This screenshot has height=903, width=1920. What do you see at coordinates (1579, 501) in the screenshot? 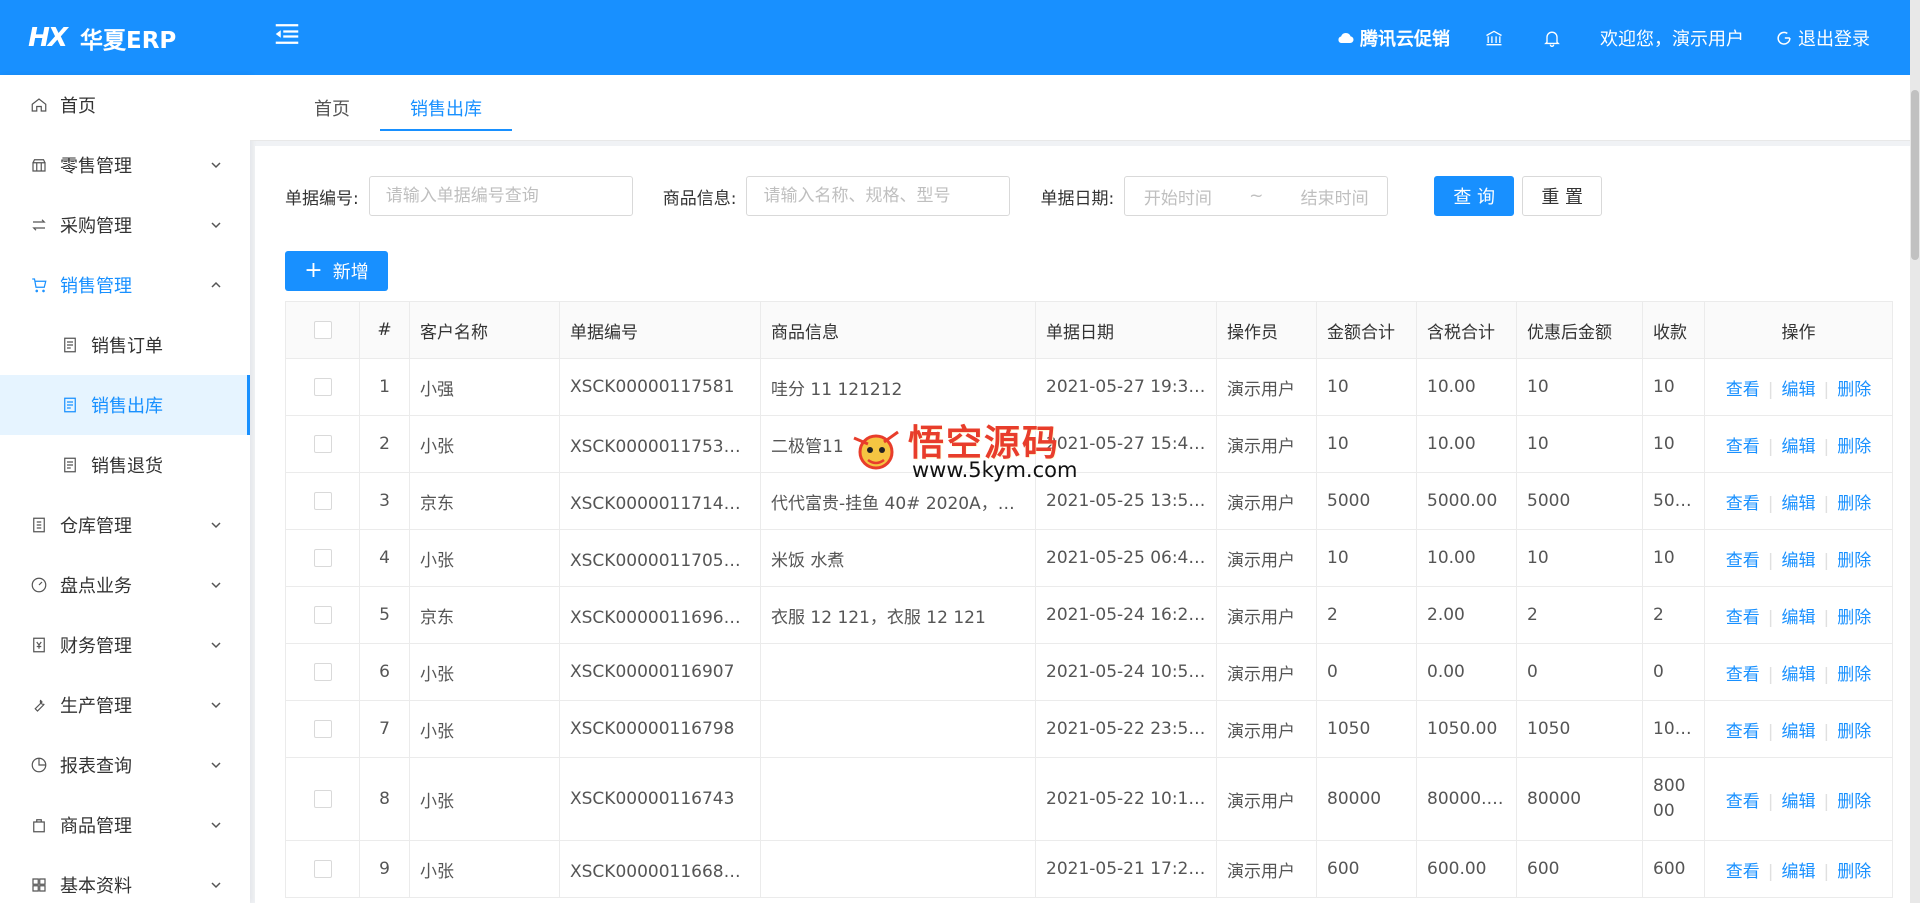
I see `cell-discounted: 5000` at bounding box center [1579, 501].